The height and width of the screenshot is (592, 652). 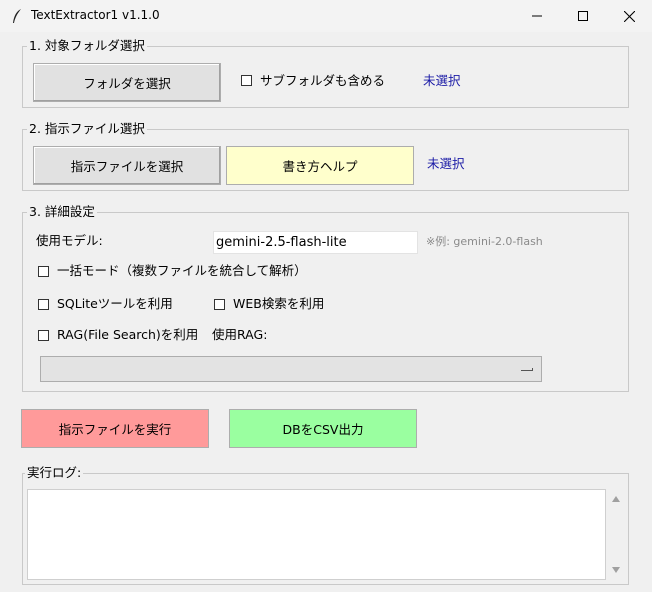 I want to click on select-instruction-file-button: 指示ファイルを選択, so click(x=127, y=165).